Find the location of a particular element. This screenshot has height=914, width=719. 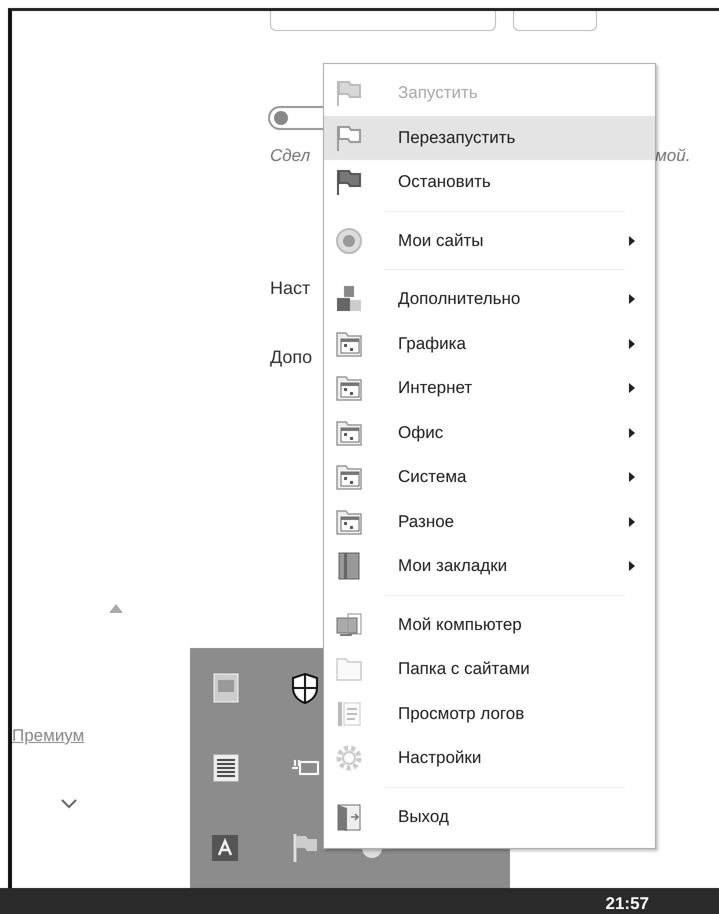

clock-text: 21:57 is located at coordinates (627, 904).